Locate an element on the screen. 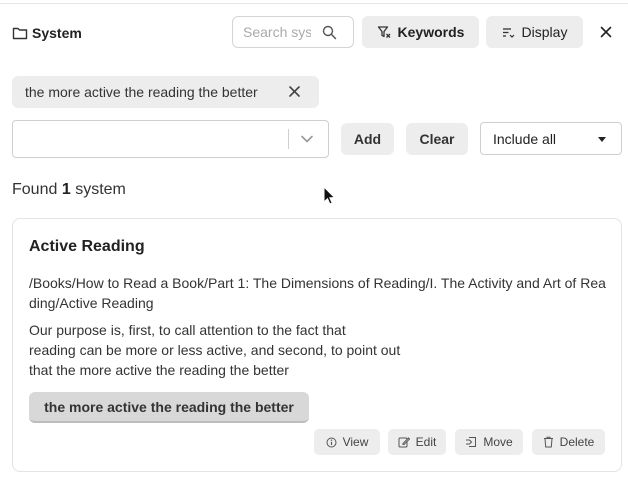 The height and width of the screenshot is (479, 628). delete-button-label: Delete is located at coordinates (577, 442).